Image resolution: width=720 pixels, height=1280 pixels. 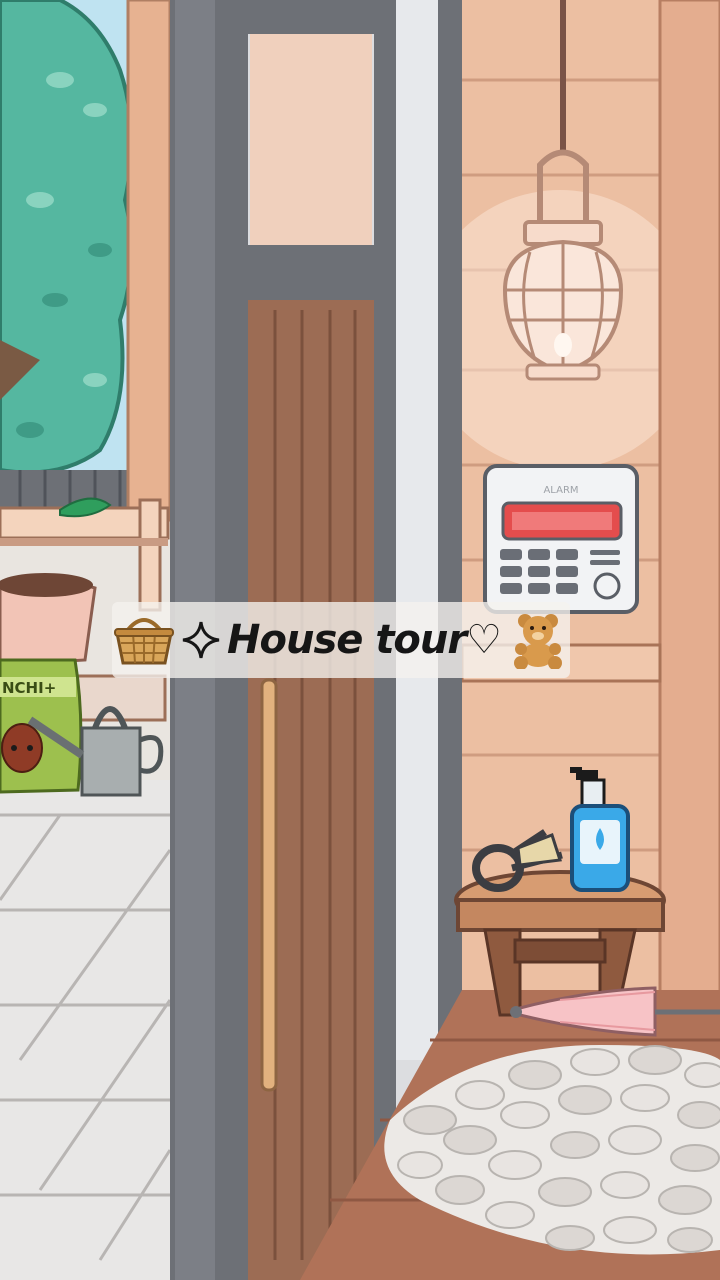 What do you see at coordinates (561, 539) in the screenshot?
I see `alarm-panel: ALARM` at bounding box center [561, 539].